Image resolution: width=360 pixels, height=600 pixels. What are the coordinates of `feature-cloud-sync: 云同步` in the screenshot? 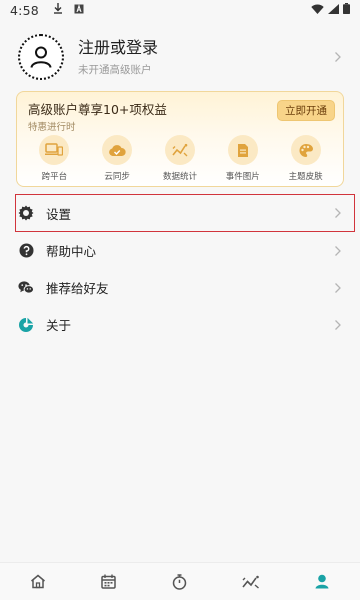 It's located at (117, 158).